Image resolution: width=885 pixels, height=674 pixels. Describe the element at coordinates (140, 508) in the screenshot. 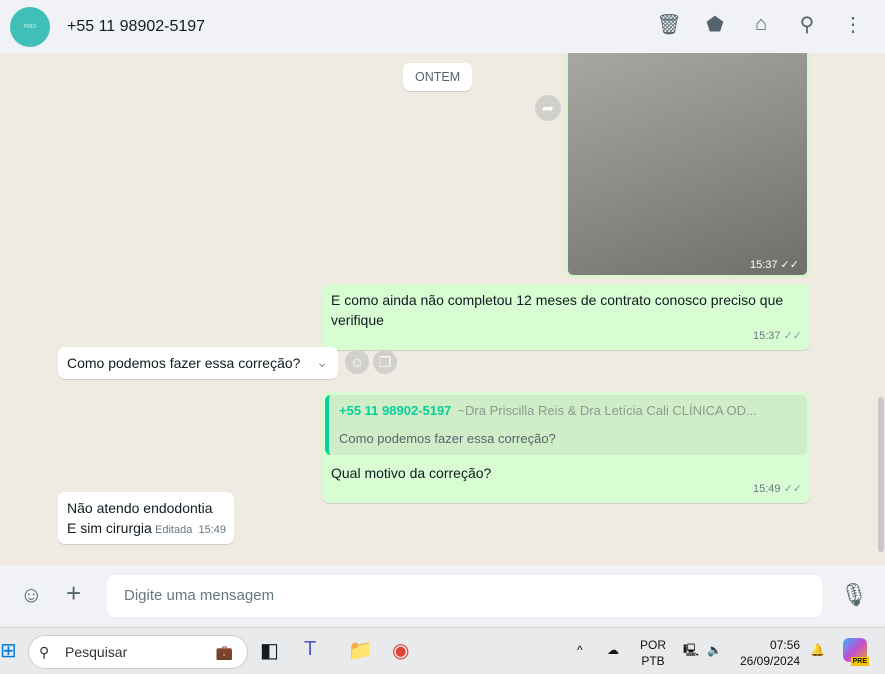

I see `message-text: Não atendo endodontia` at that location.